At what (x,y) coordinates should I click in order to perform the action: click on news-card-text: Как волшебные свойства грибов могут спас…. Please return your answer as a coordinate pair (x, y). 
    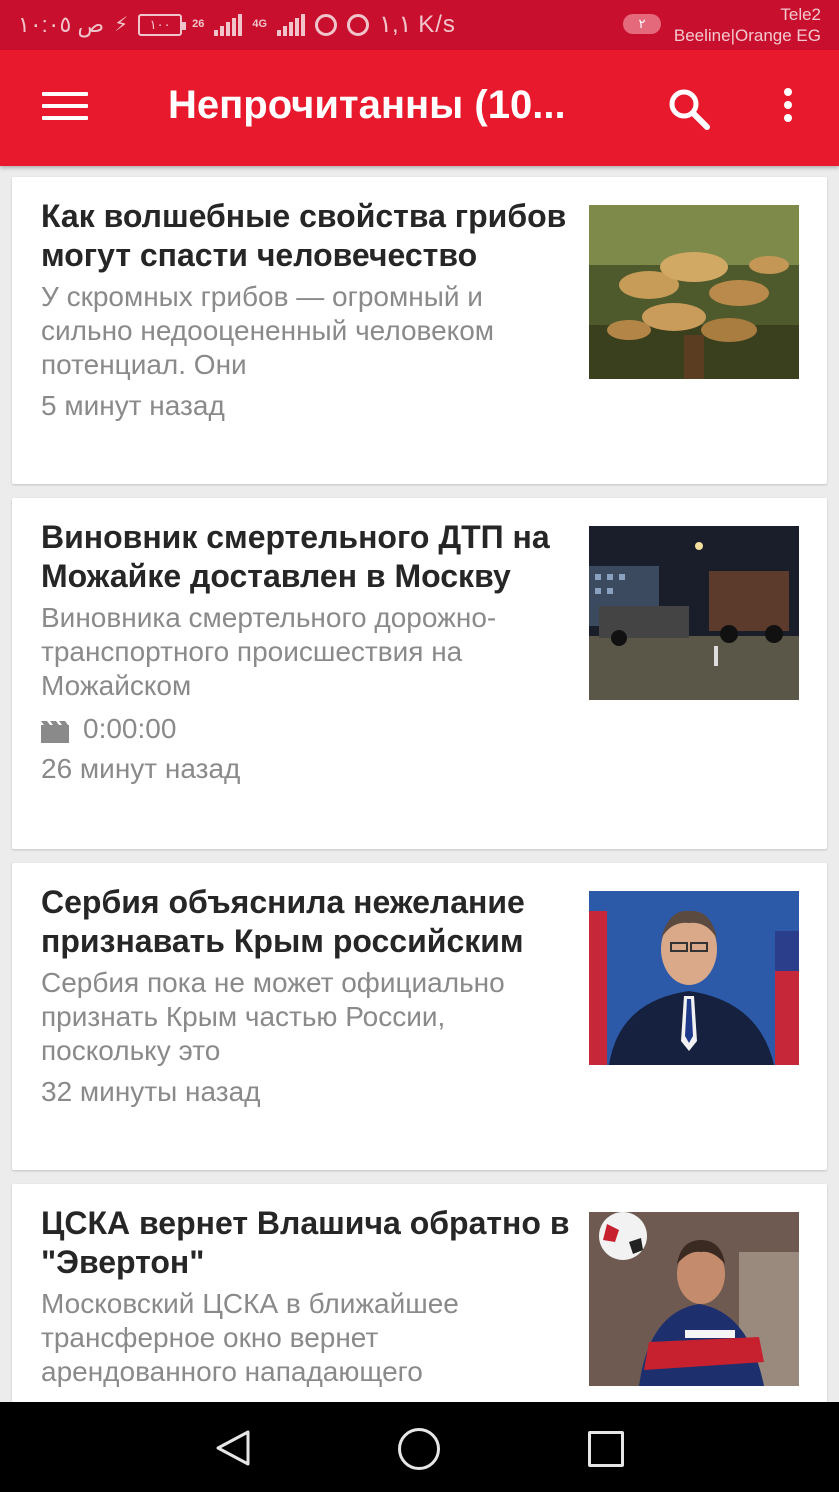
    Looking at the image, I should click on (308, 309).